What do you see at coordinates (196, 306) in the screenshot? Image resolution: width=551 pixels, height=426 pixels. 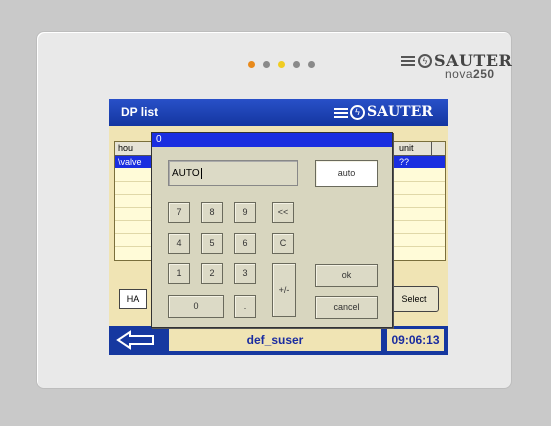 I see `key-0-button: 0` at bounding box center [196, 306].